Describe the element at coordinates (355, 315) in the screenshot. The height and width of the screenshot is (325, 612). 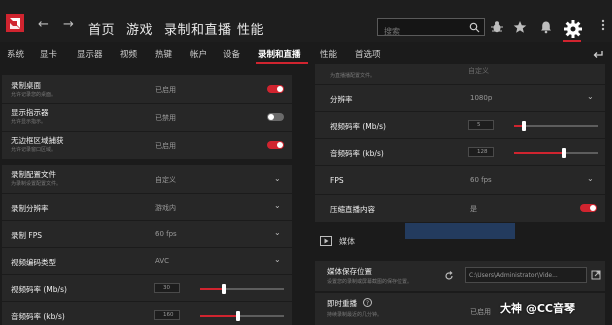
I see `row-description: 持续录制最近的几分钟。` at that location.